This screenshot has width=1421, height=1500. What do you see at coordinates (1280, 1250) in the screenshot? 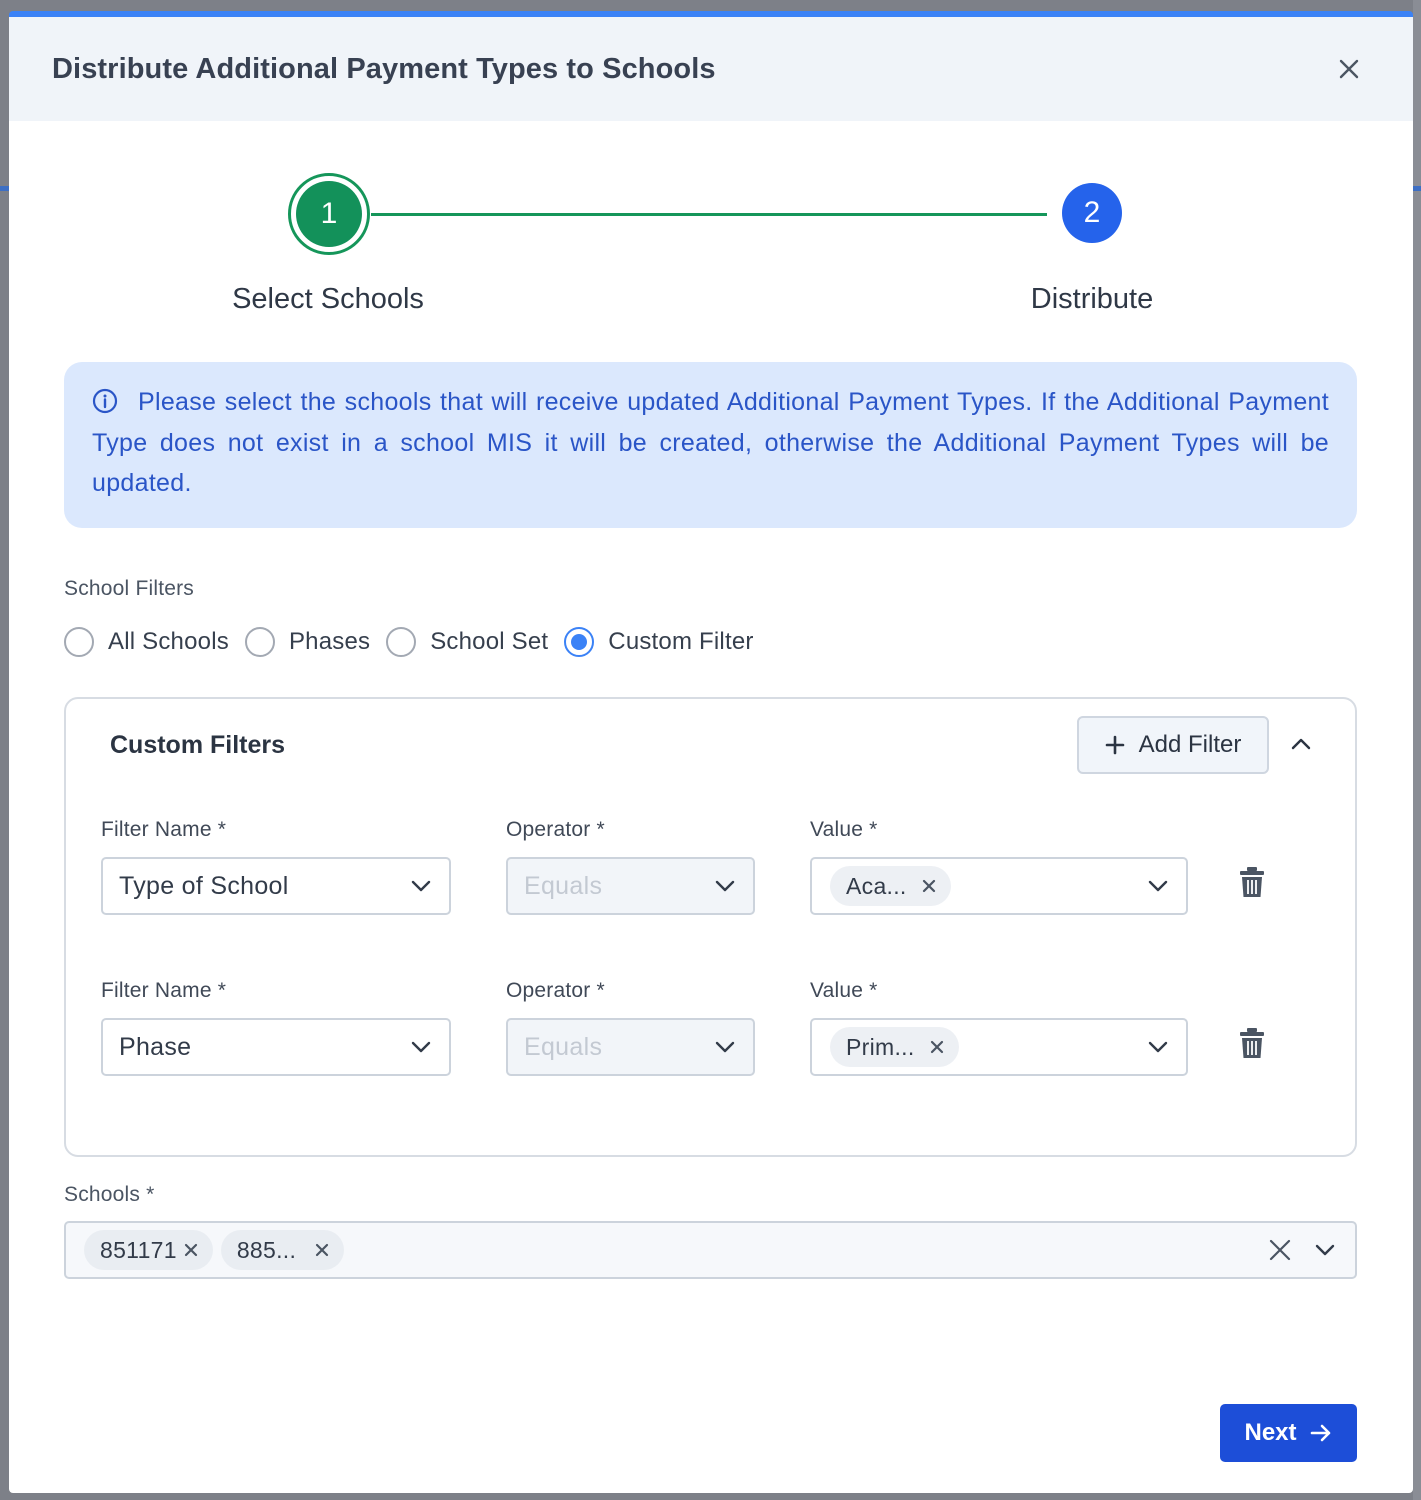
I see `clear-all-icon` at bounding box center [1280, 1250].